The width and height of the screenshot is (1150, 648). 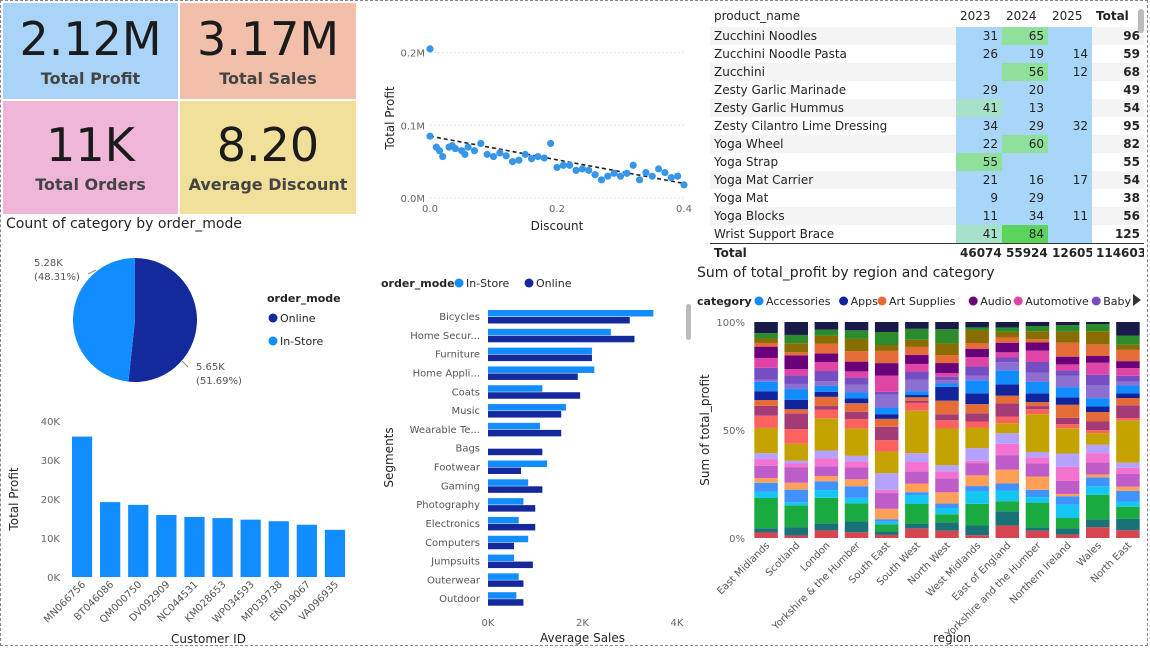 I want to click on kpi-value: 2.12M, so click(x=90, y=38).